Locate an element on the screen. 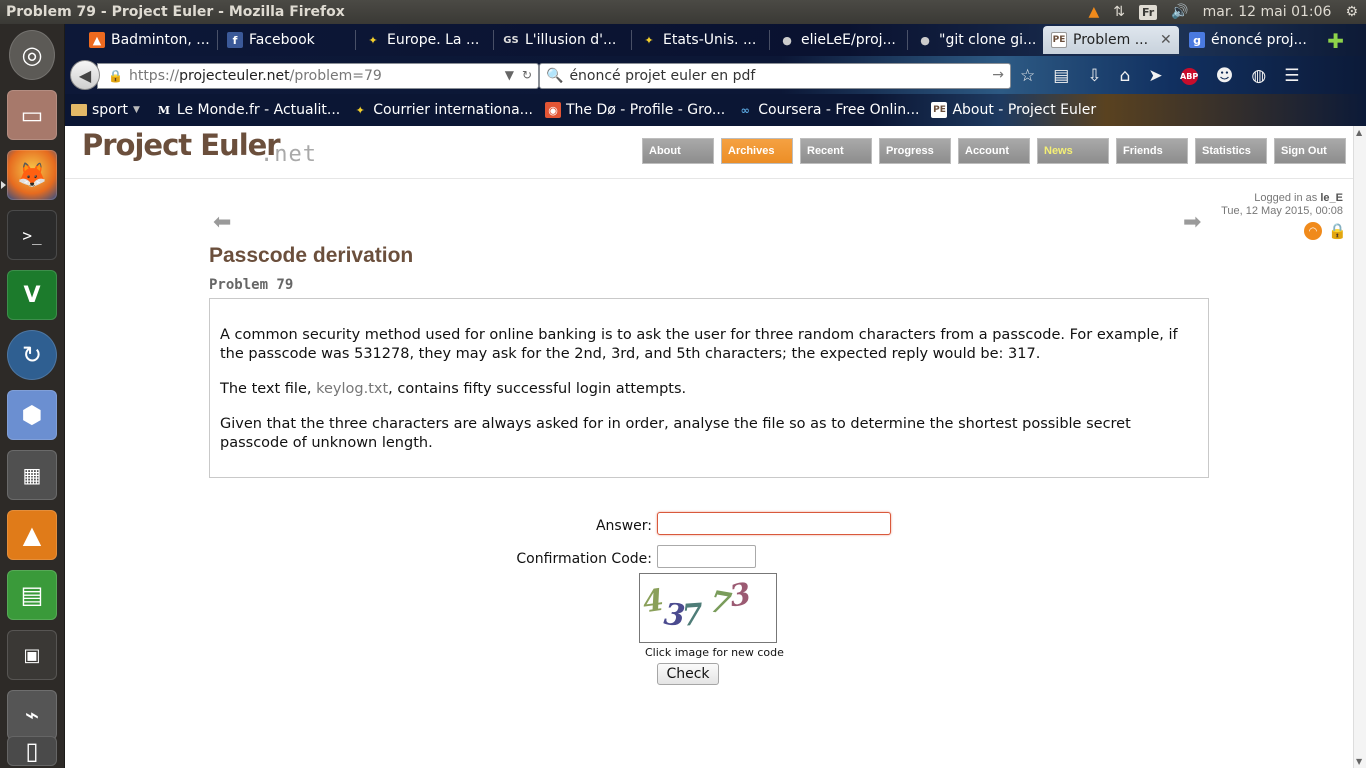 This screenshot has height=768, width=1366. file-manager-icon: ▭ is located at coordinates (32, 115).